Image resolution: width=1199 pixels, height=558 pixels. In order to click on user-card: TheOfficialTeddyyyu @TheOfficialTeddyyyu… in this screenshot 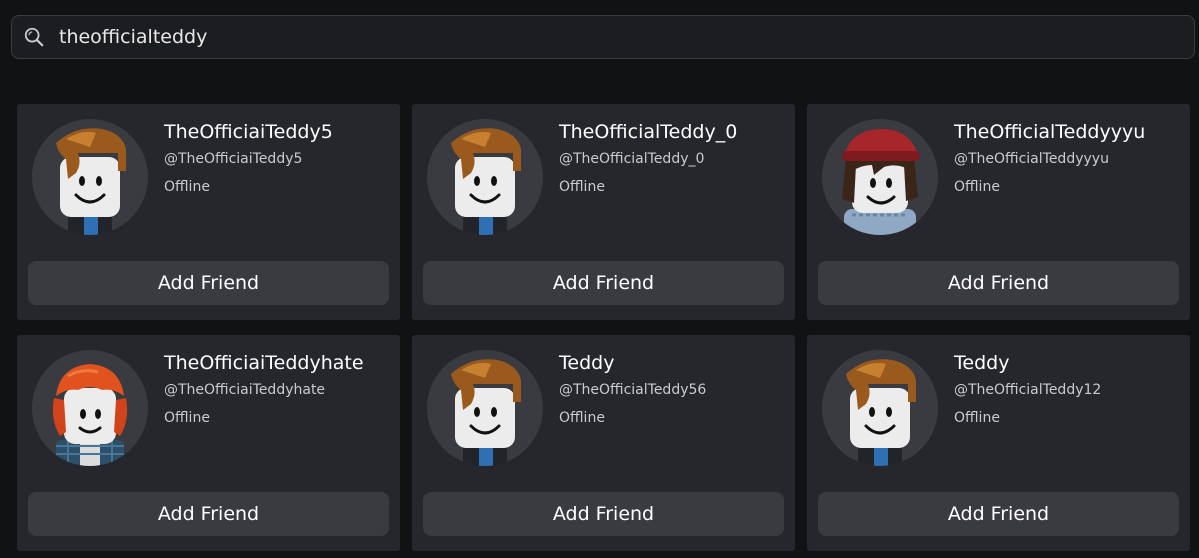, I will do `click(998, 212)`.